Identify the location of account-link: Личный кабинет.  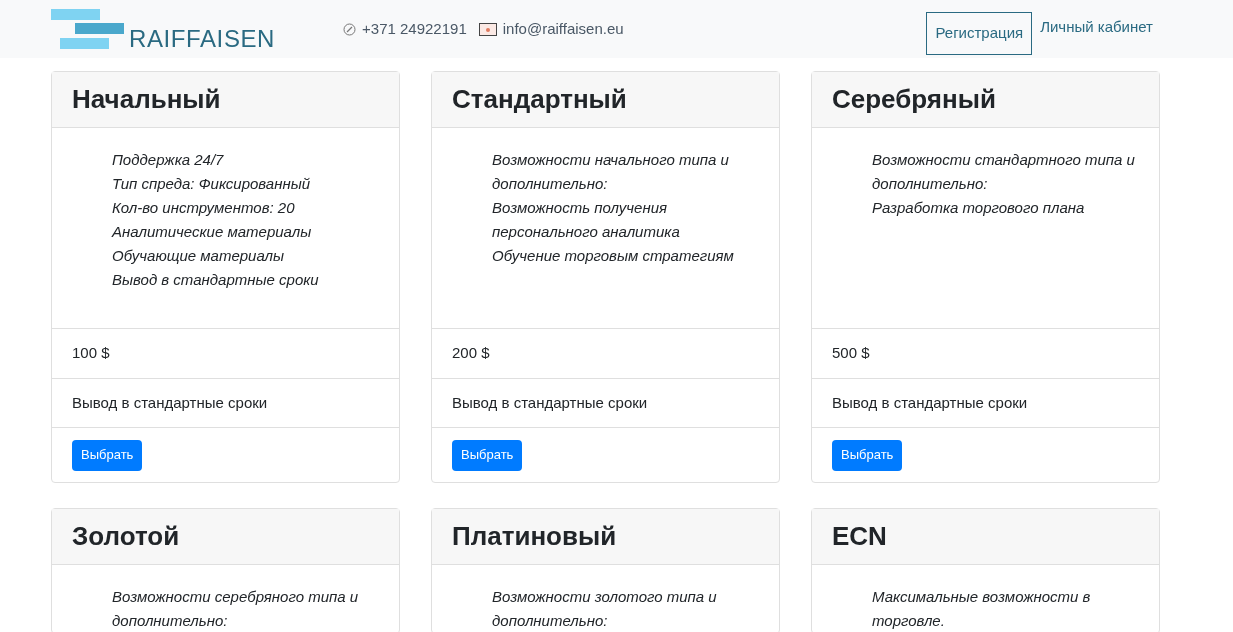
(1096, 27).